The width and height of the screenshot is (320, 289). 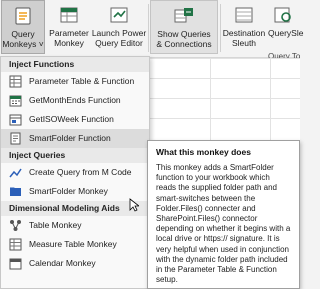 I want to click on monkey-icon, so click(x=23, y=16).